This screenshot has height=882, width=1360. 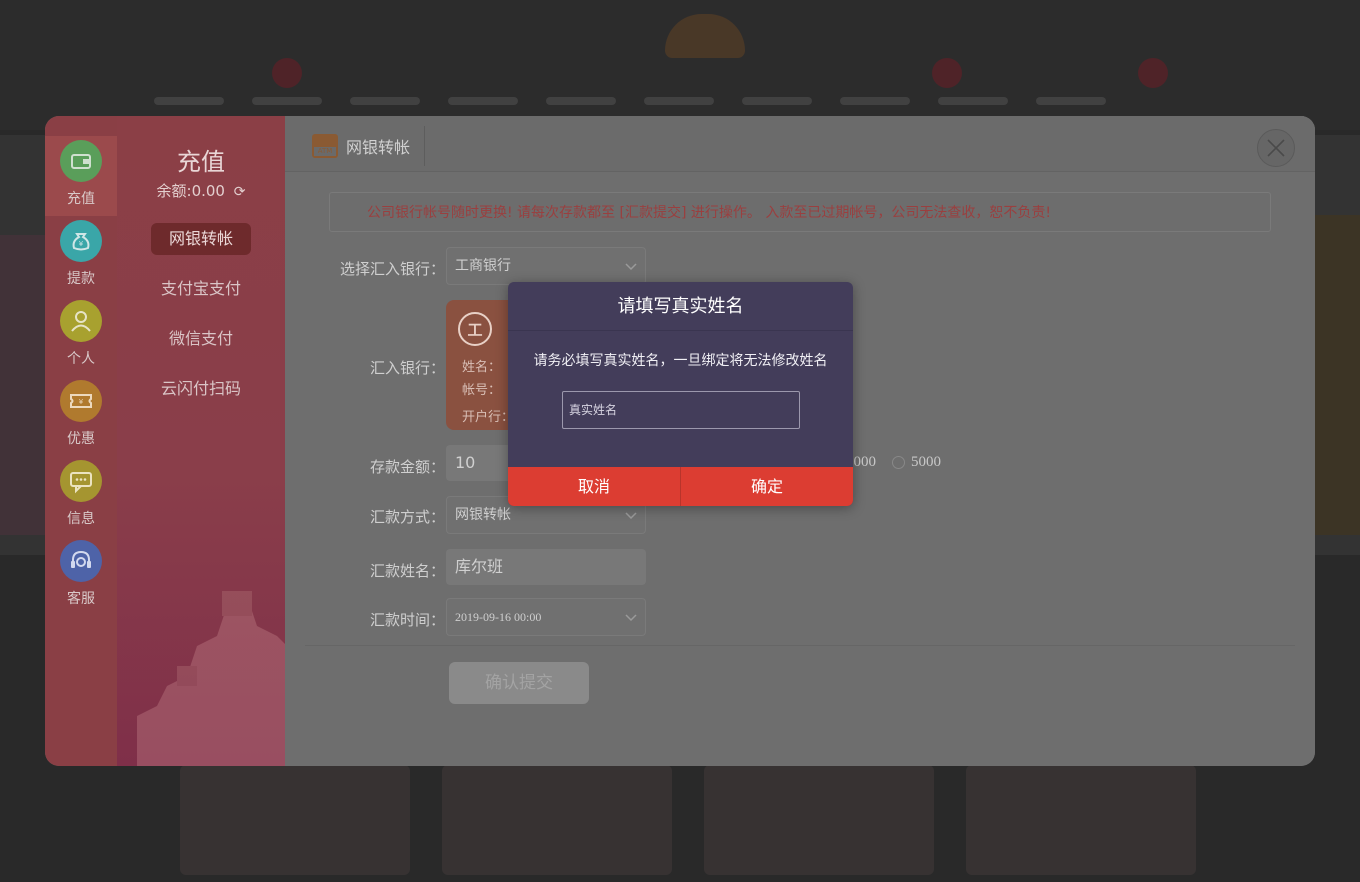 I want to click on dialog-buttons: 取消 确定, so click(x=680, y=486).